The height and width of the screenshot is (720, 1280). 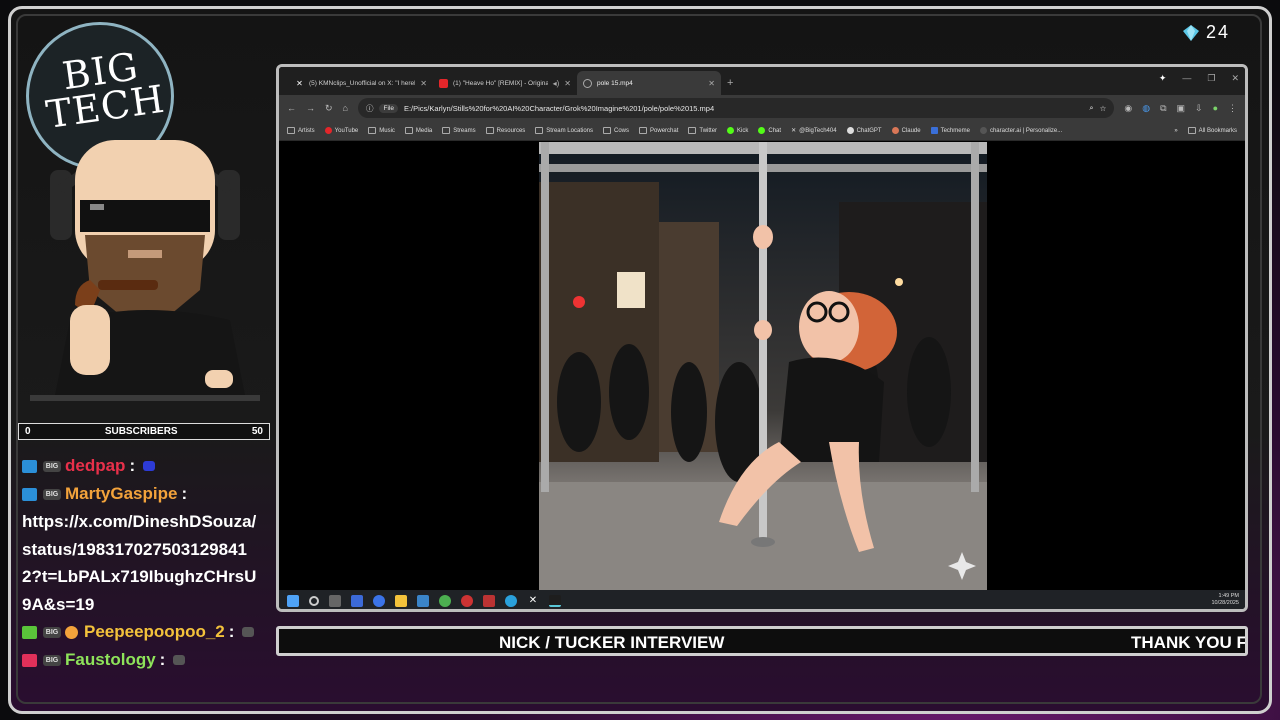 What do you see at coordinates (291, 108) in the screenshot?
I see `back-icon: ←` at bounding box center [291, 108].